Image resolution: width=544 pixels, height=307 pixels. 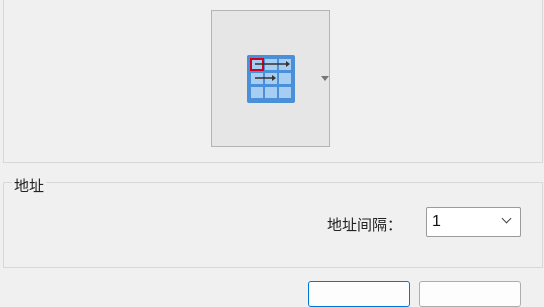 I want to click on address-interval-select: 1, so click(x=473, y=222).